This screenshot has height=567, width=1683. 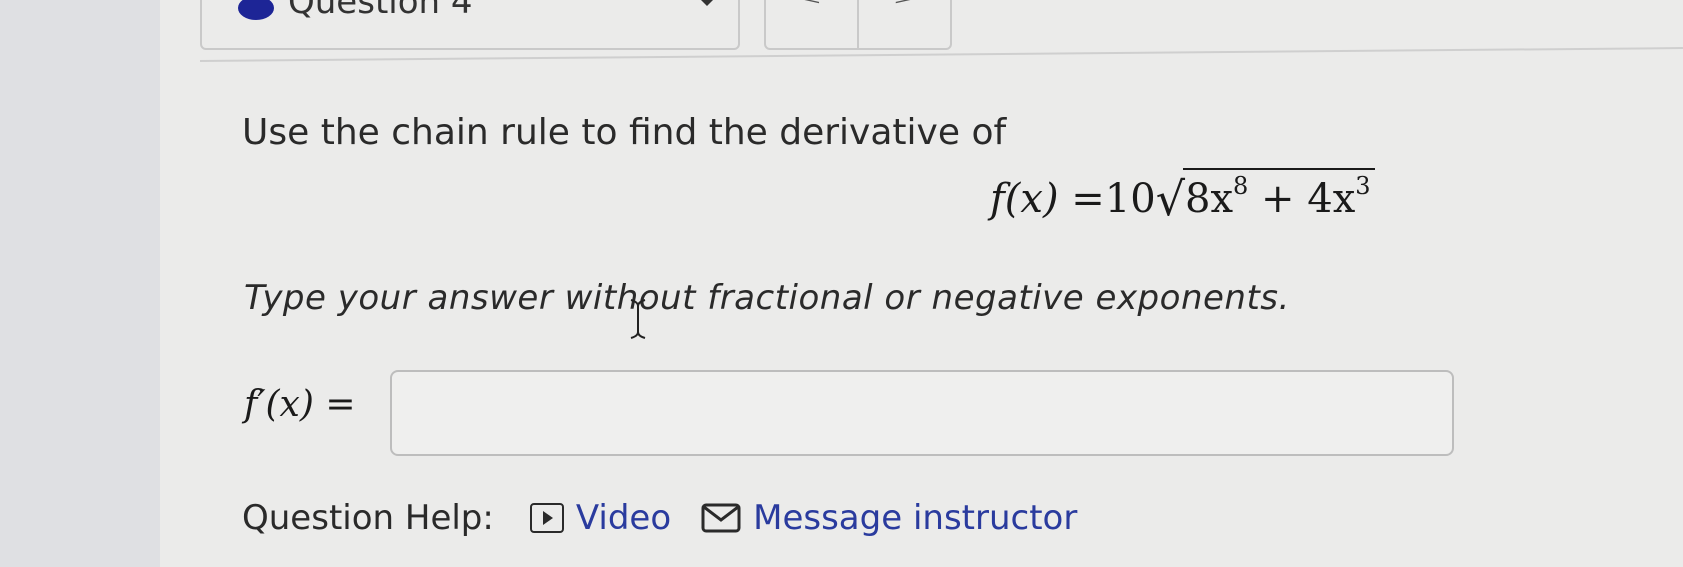 I want to click on answer-label-text: f′(x) =, so click(x=300, y=404).